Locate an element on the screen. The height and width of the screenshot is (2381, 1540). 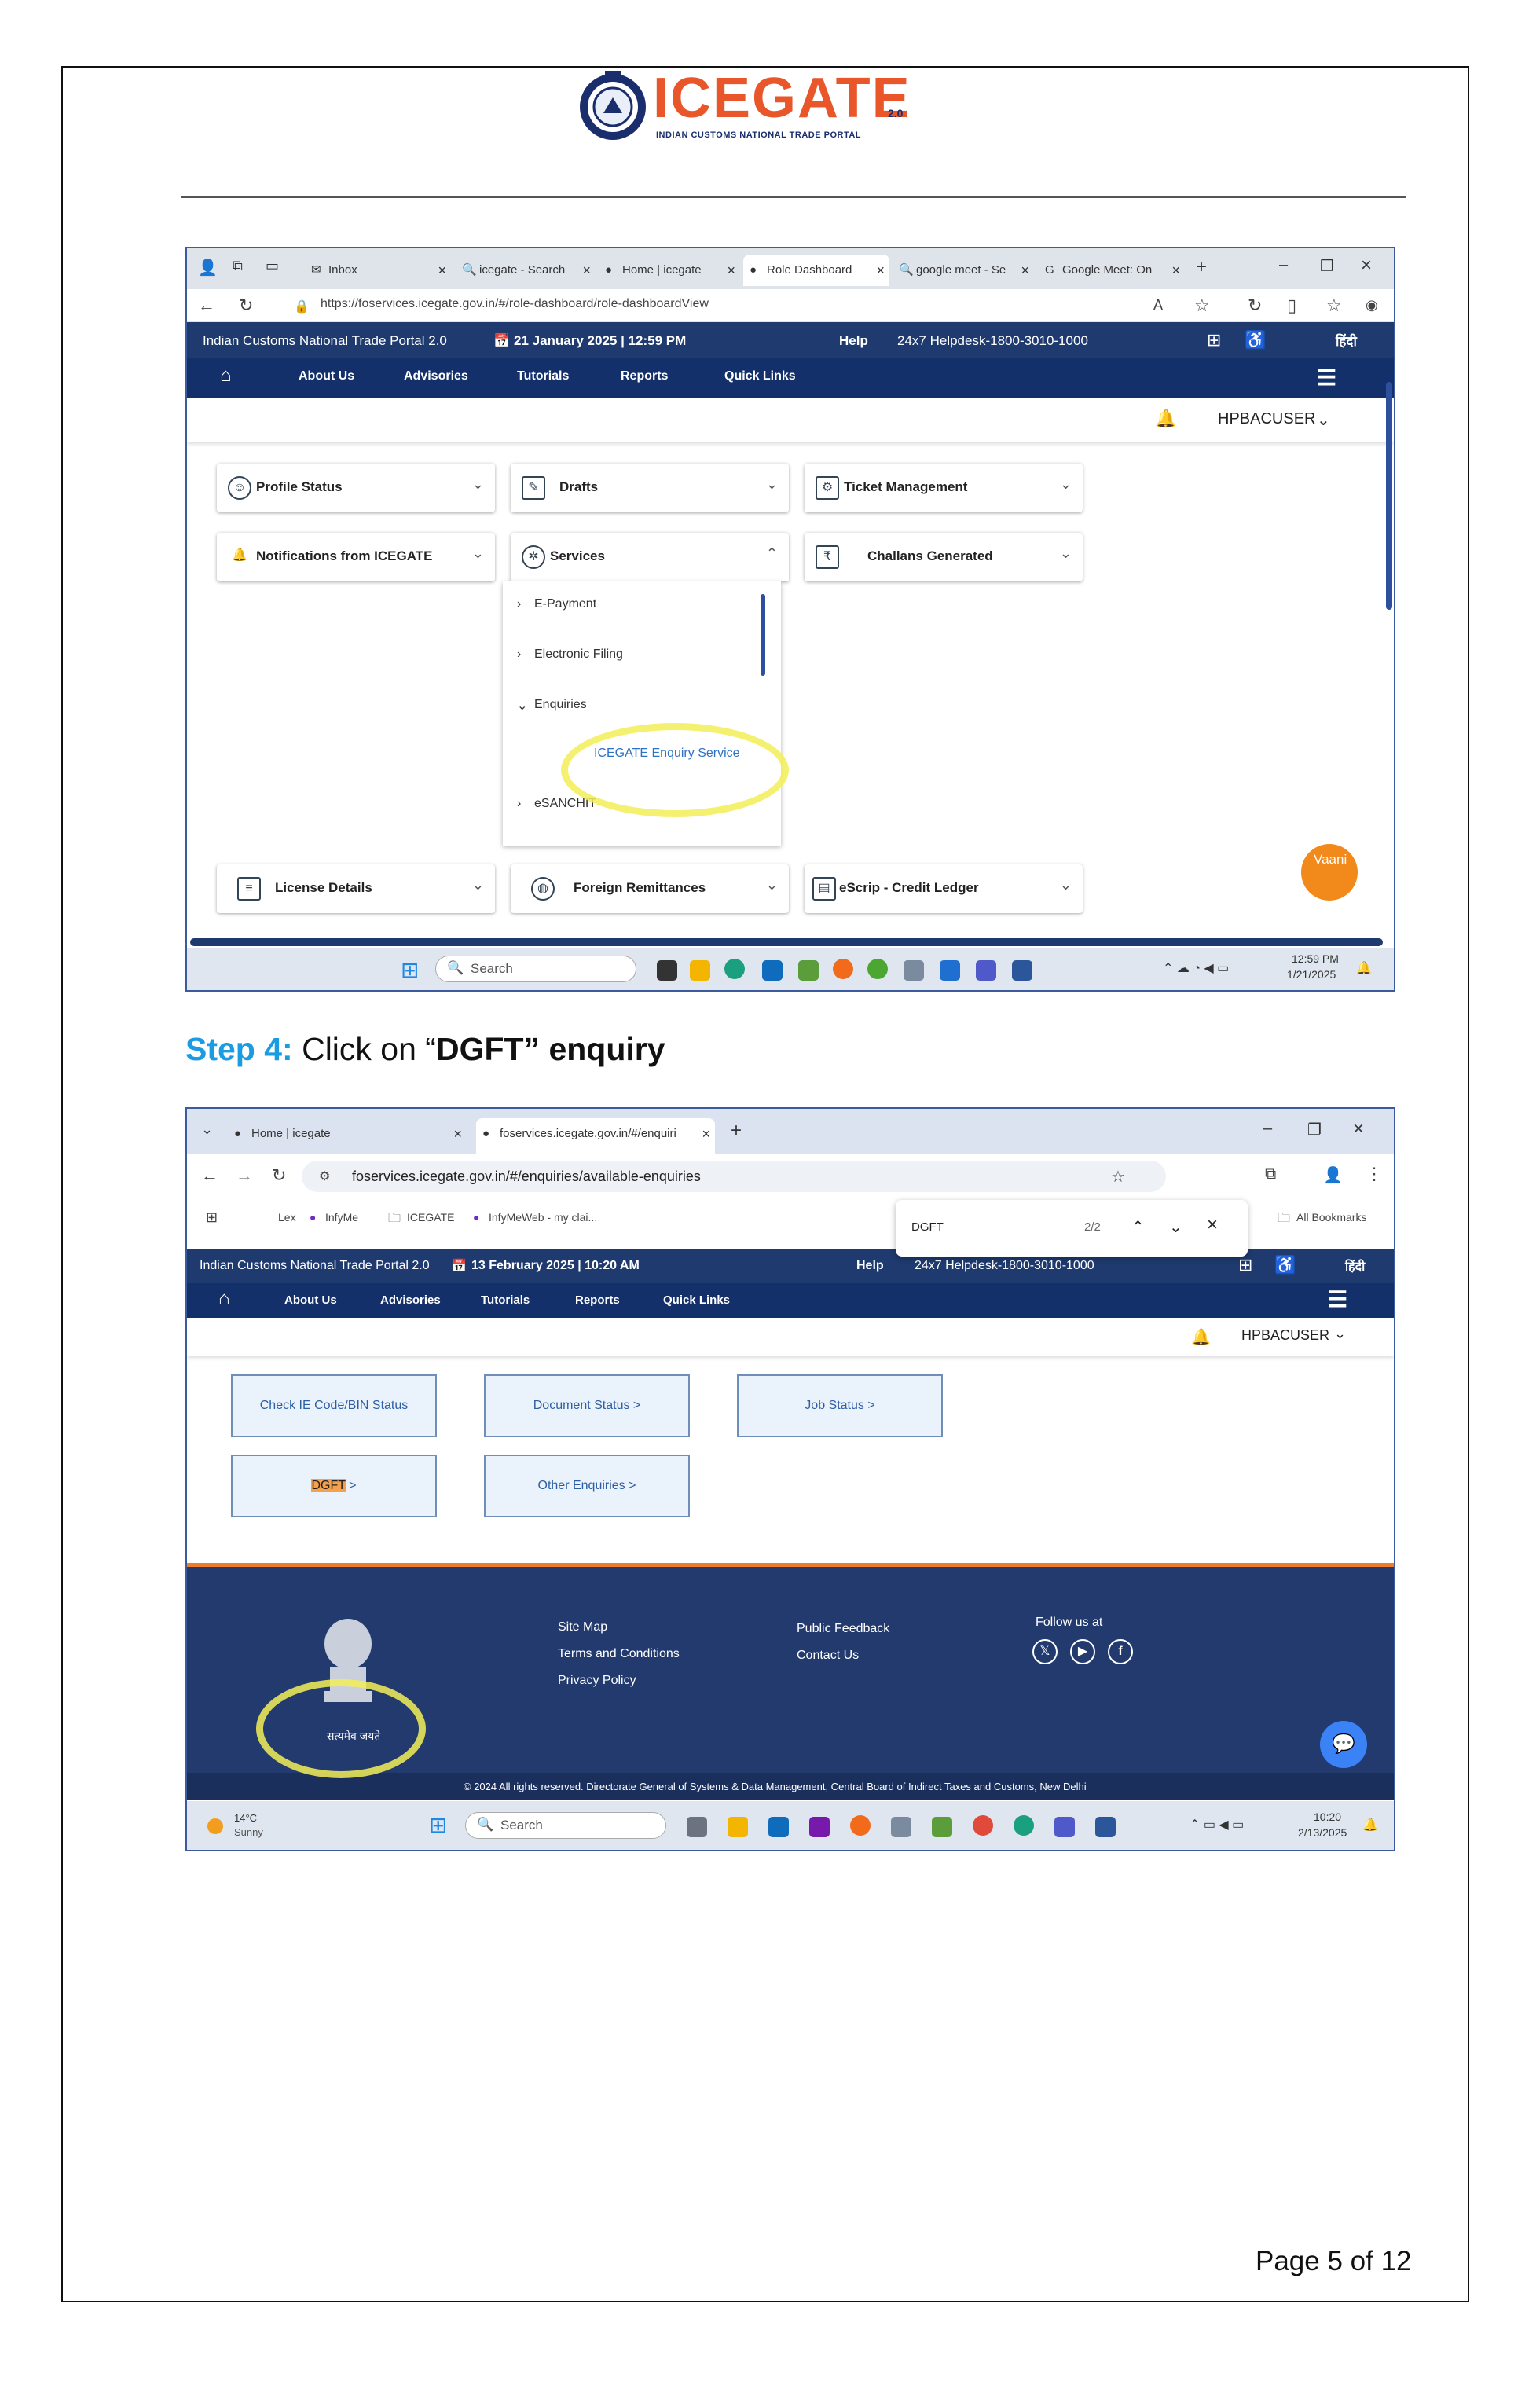
read-aloud-icon: A is located at coordinates (1158, 305).